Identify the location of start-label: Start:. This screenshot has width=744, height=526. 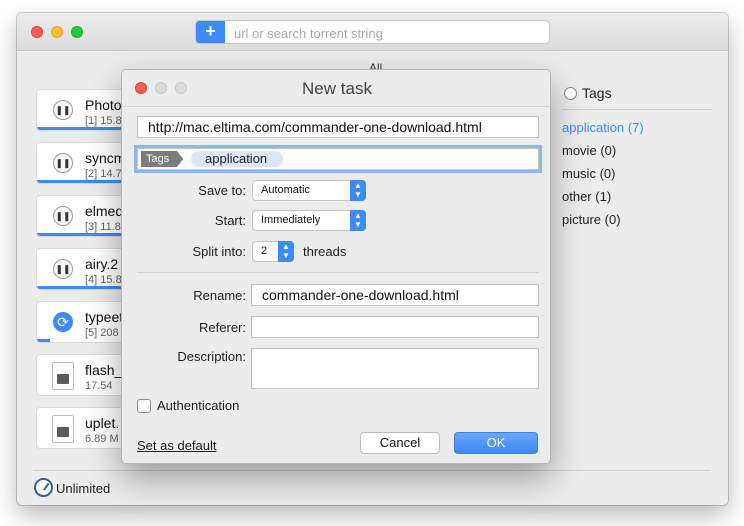
(230, 220).